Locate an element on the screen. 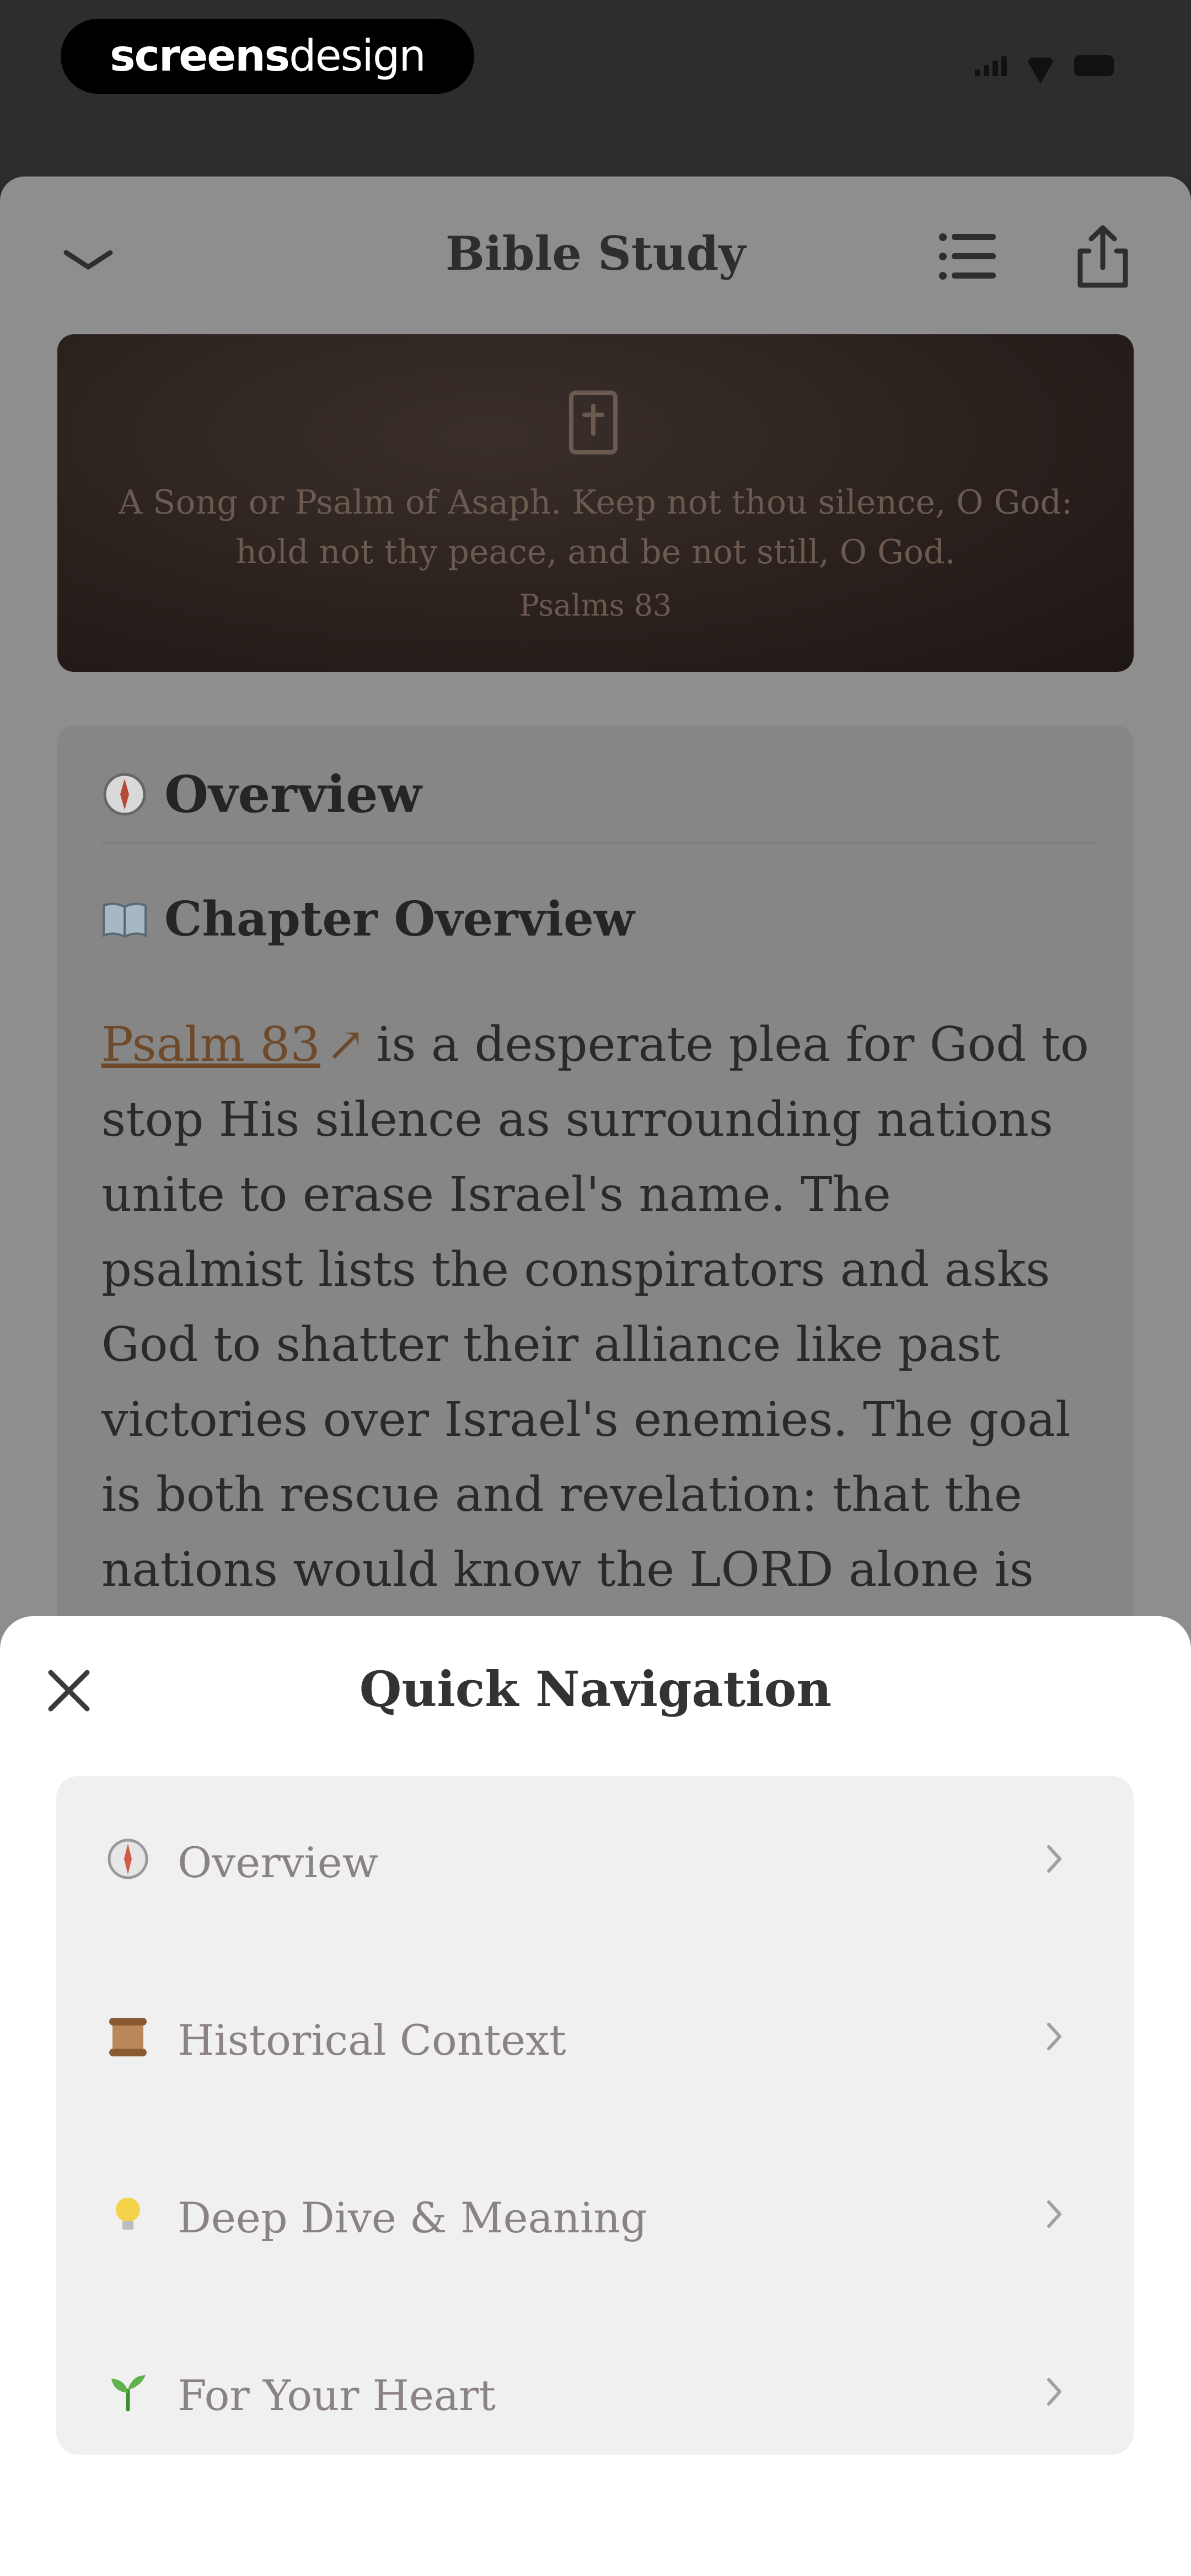  lightbulb-icon is located at coordinates (128, 2214).